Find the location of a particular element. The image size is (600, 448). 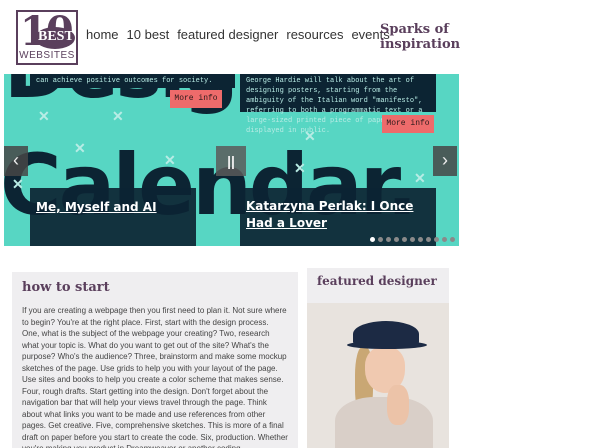

carousel-next-button: › is located at coordinates (445, 161).